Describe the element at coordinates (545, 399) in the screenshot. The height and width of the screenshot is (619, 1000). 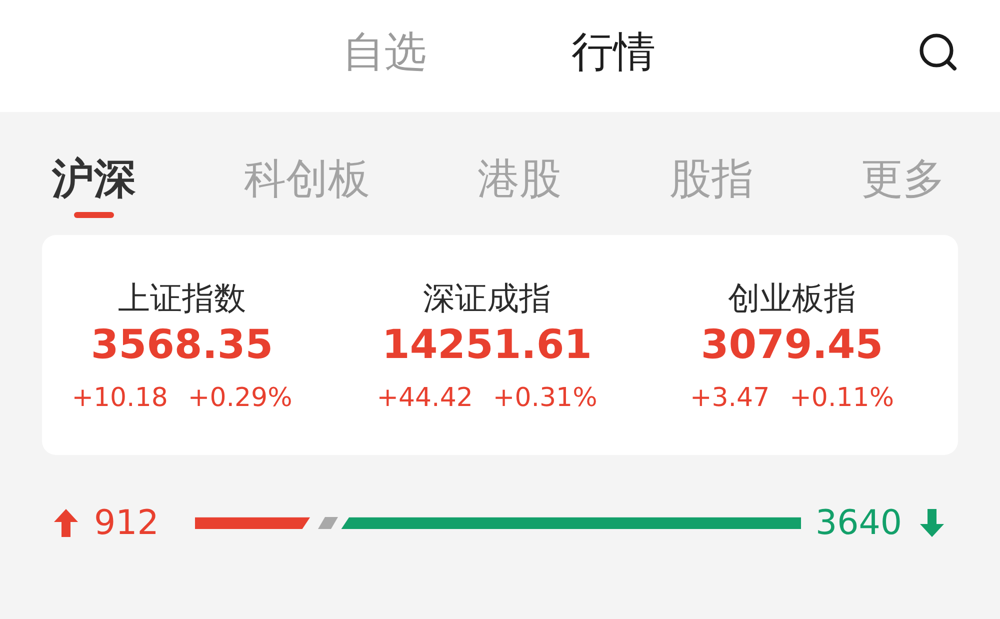
I see `index-change-percent: +0.31%` at that location.